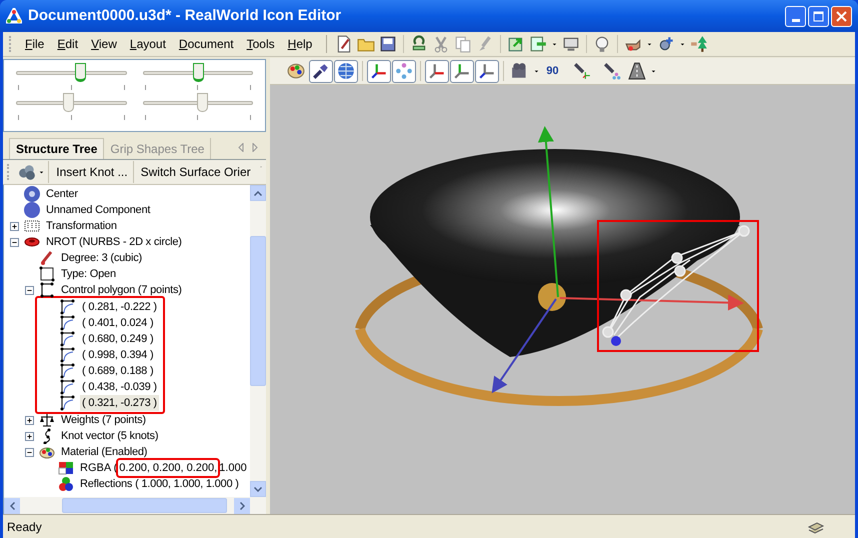 The height and width of the screenshot is (538, 858). I want to click on color-squares-icon, so click(66, 468).